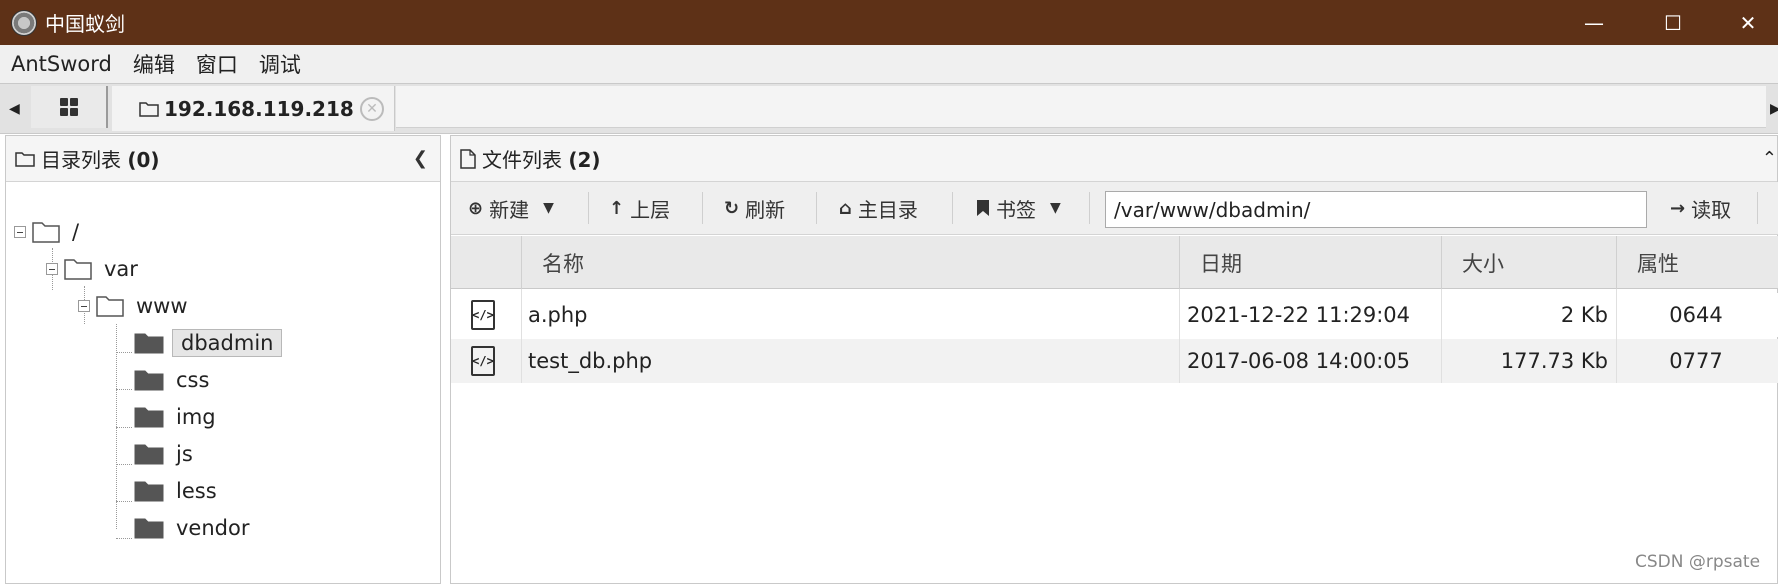 The width and height of the screenshot is (1778, 584). Describe the element at coordinates (133, 306) in the screenshot. I see `tree-node-www: www` at that location.